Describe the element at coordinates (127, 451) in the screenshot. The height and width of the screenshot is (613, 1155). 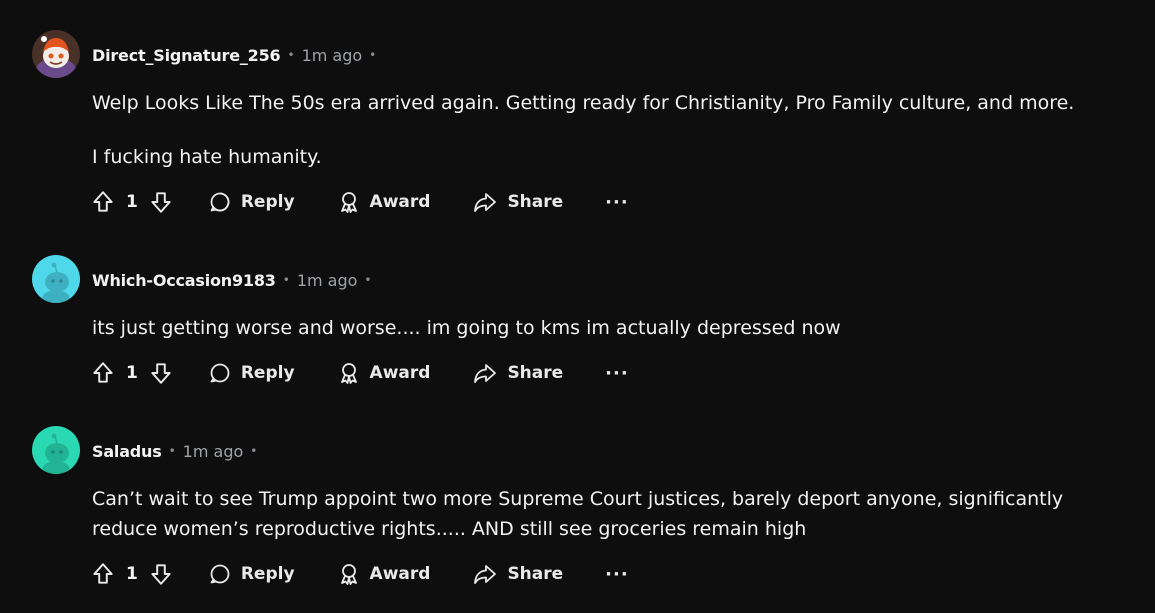
I see `author-name: Saladus` at that location.